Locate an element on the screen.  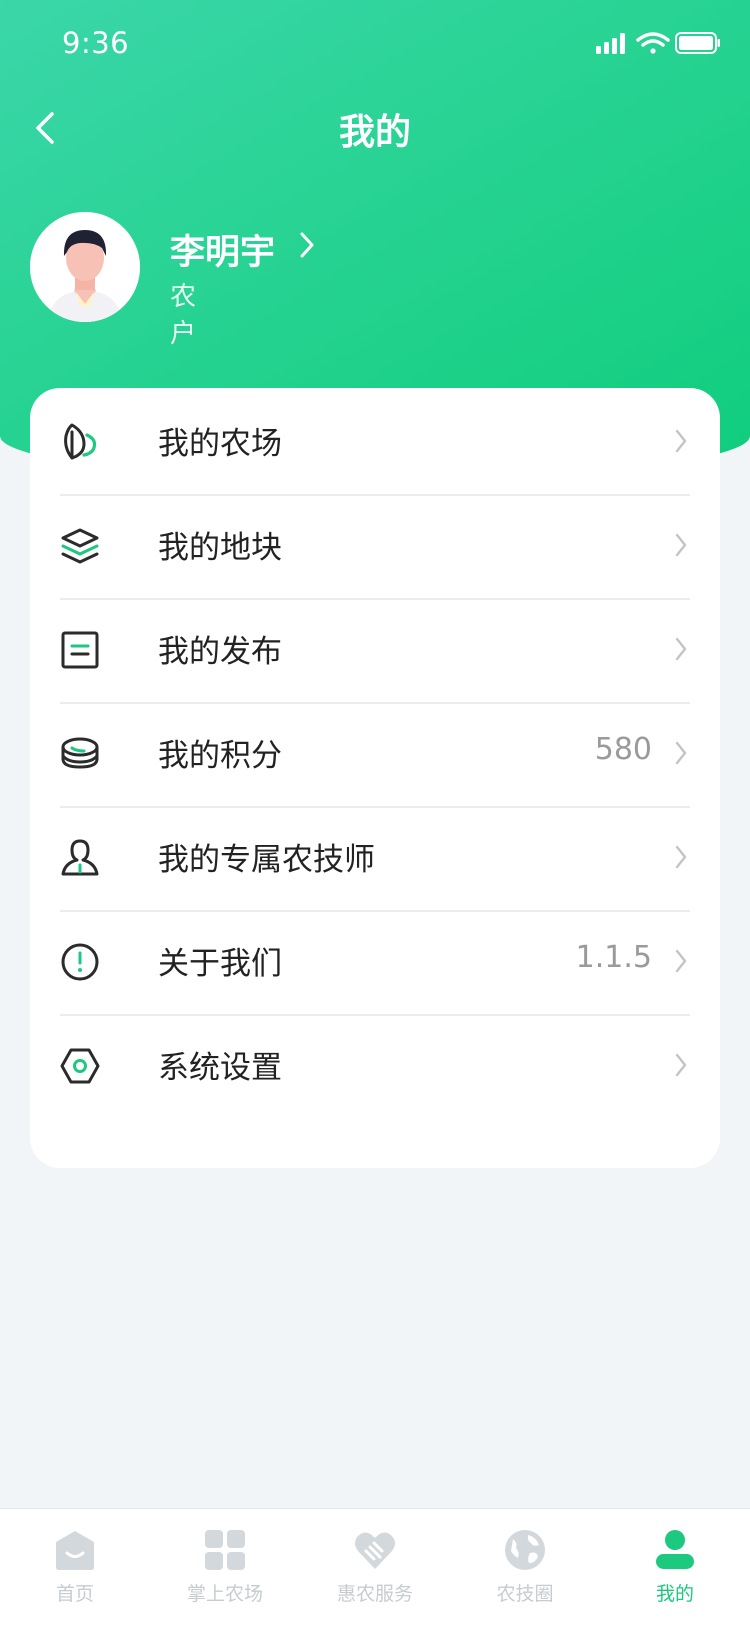
tab-handheld-farm: 掌上农场 is located at coordinates (225, 1567).